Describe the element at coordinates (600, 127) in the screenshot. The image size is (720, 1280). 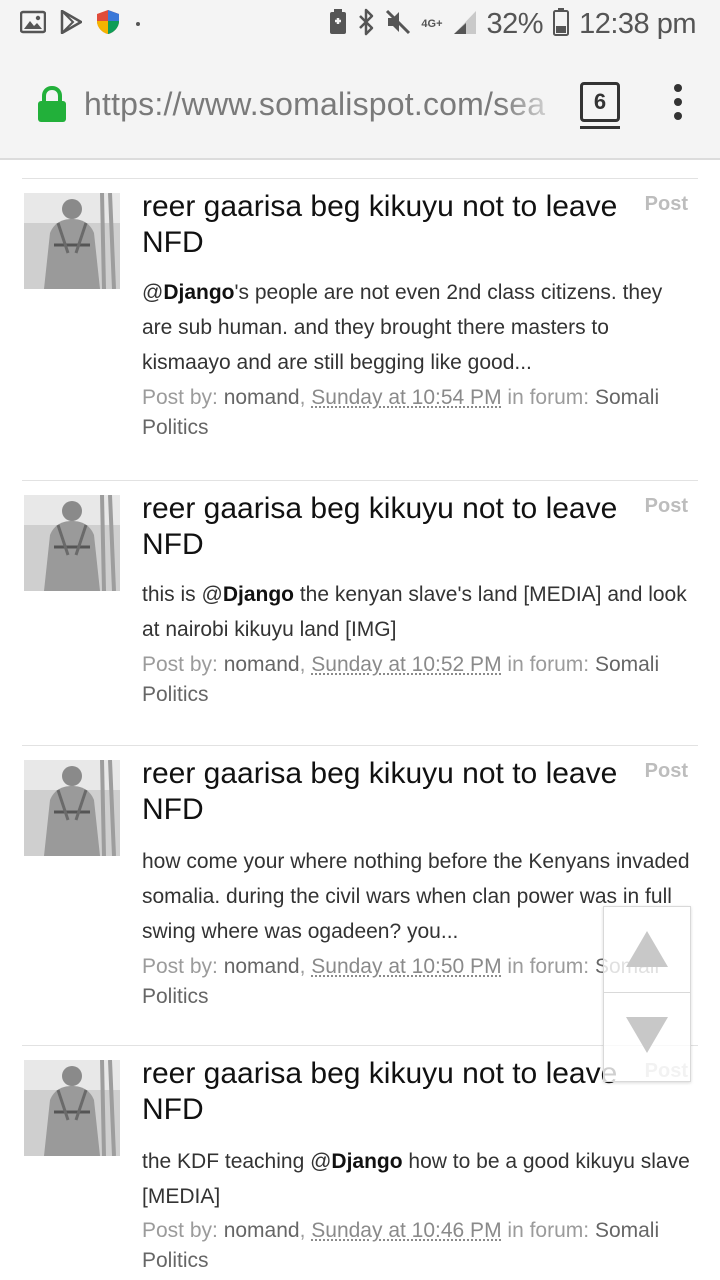
I see `tab-switcher-underline` at that location.